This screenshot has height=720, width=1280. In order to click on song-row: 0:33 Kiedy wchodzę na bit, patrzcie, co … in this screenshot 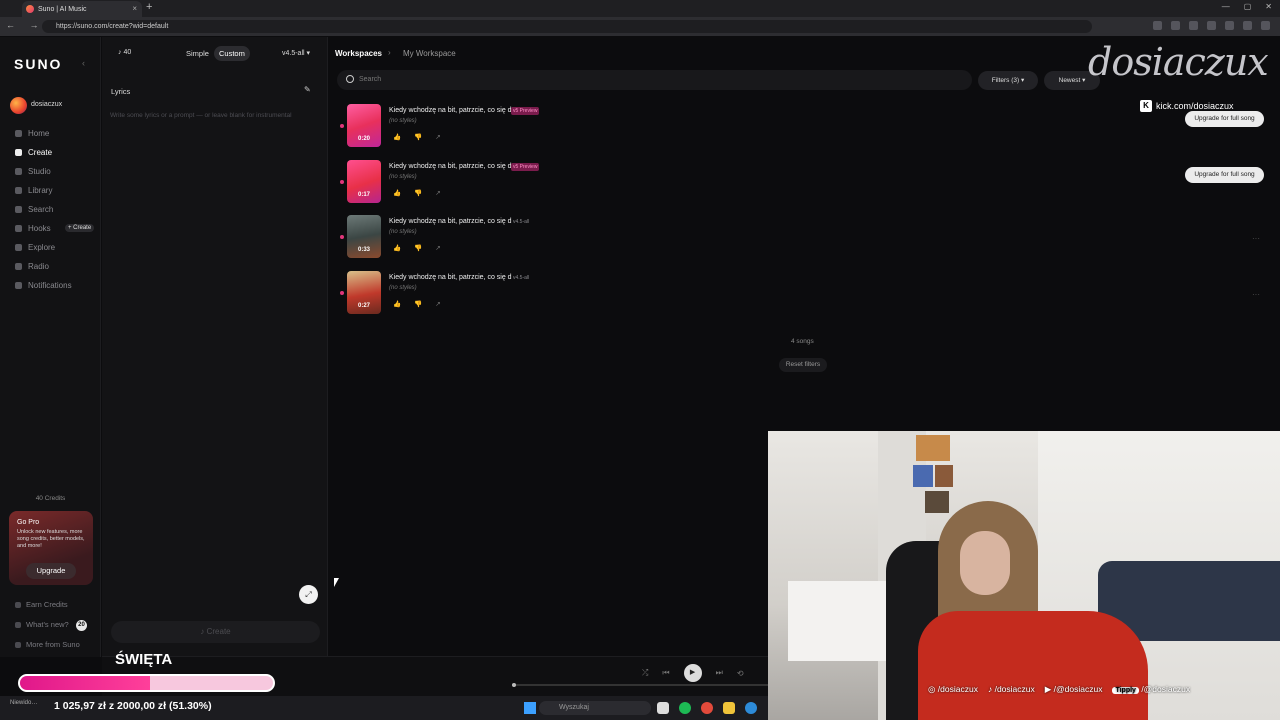, I will do `click(805, 239)`.